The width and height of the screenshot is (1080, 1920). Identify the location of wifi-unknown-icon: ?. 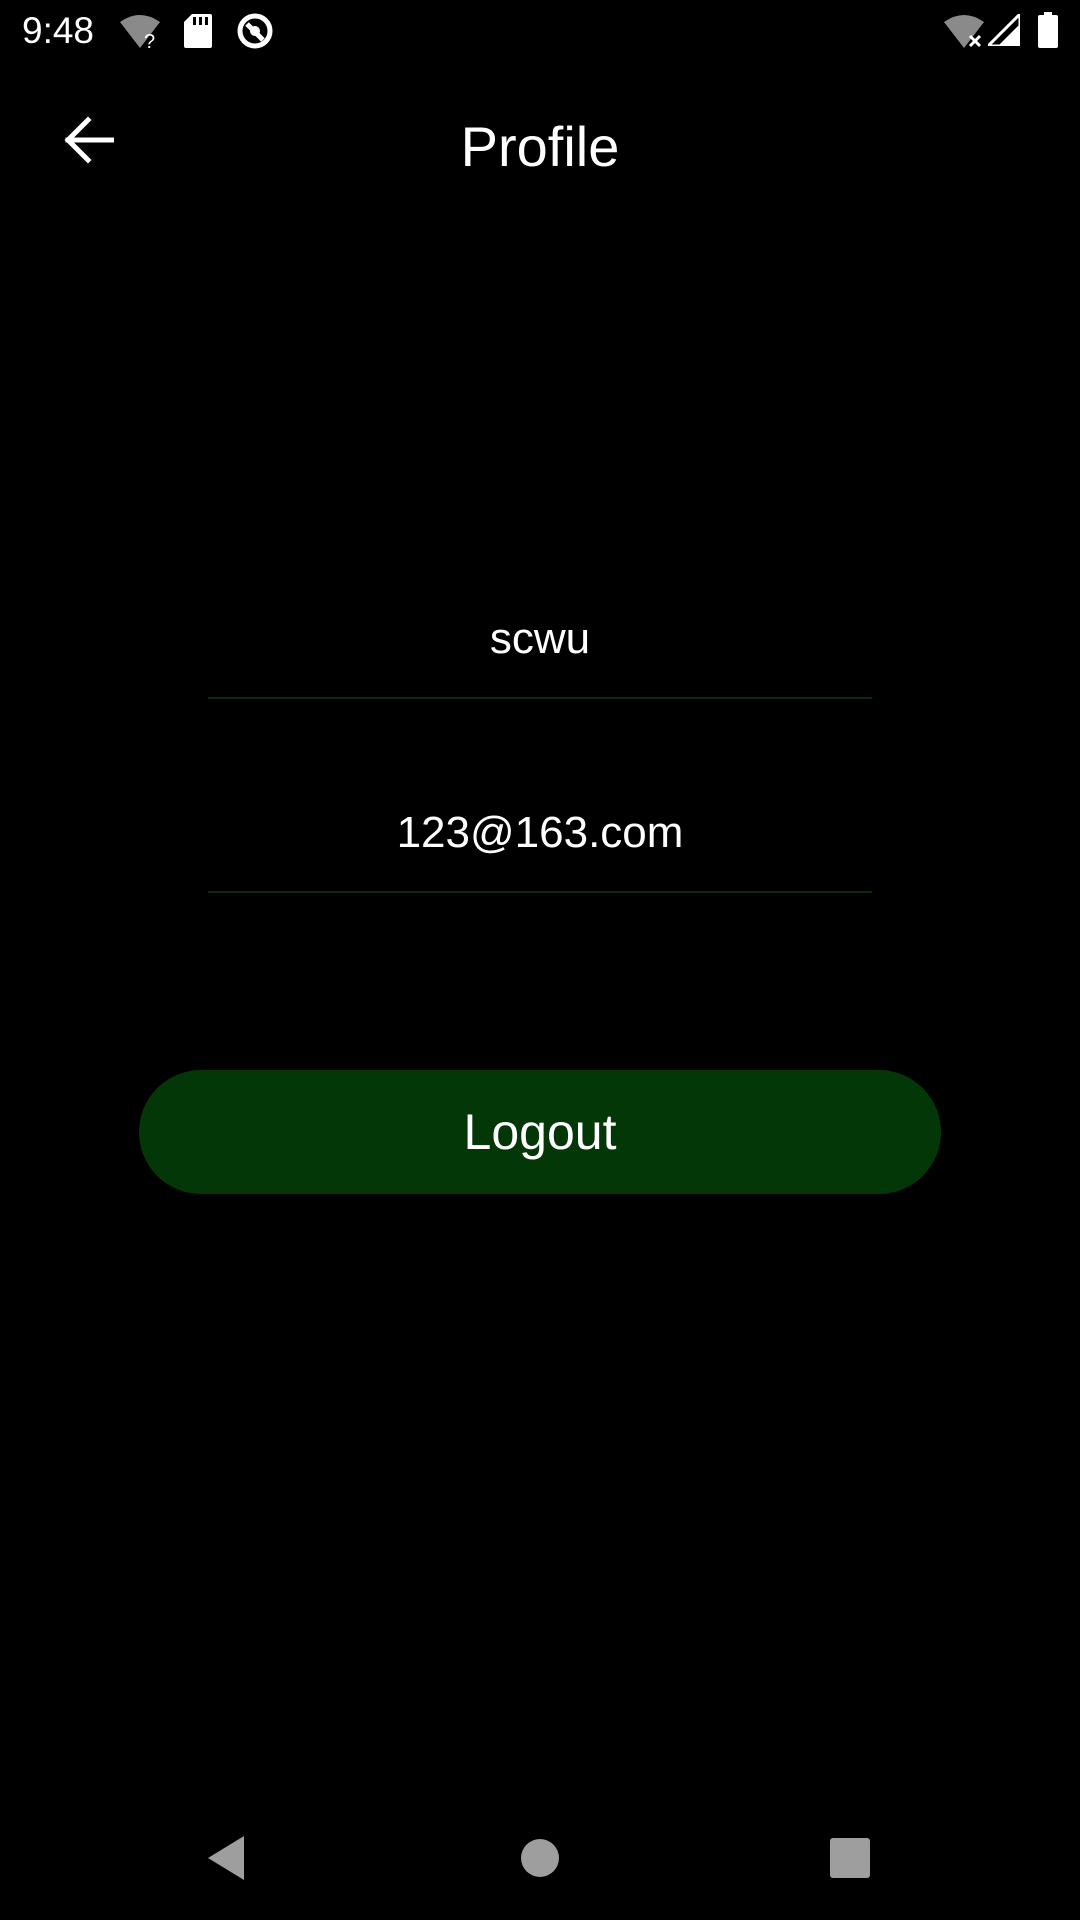
(140, 34).